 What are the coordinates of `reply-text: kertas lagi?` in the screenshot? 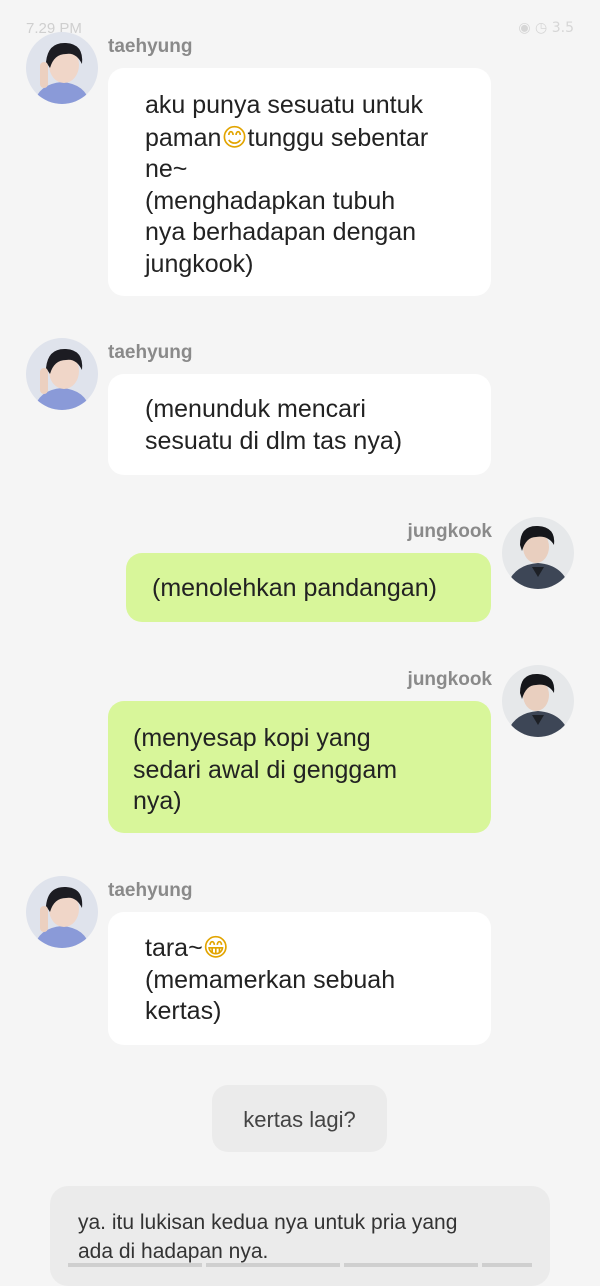 It's located at (299, 1119).